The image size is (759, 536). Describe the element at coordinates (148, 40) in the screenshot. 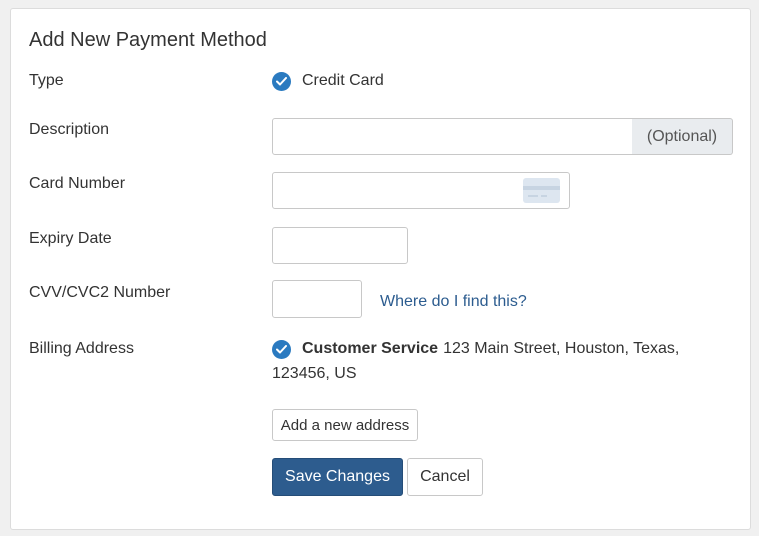

I see `page-title: Add New Payment Method` at that location.